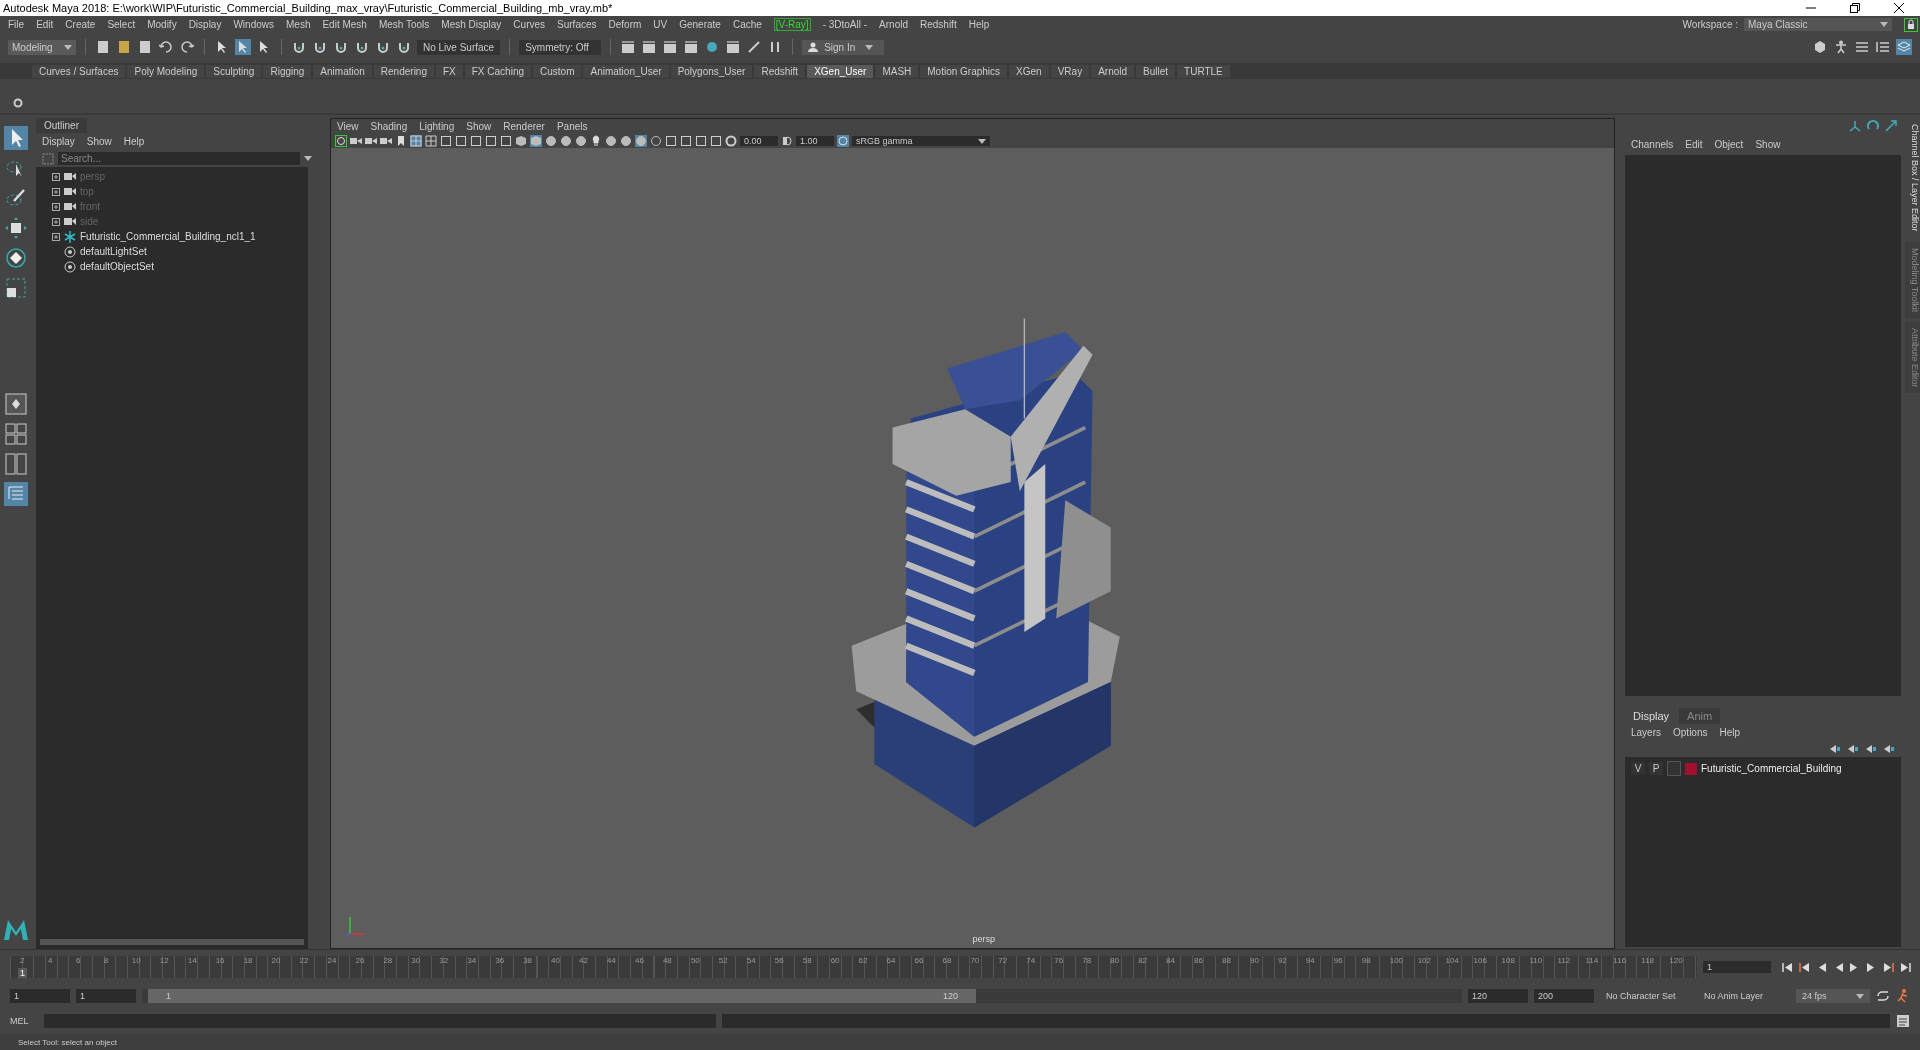  I want to click on figure-icon, so click(1841, 47).